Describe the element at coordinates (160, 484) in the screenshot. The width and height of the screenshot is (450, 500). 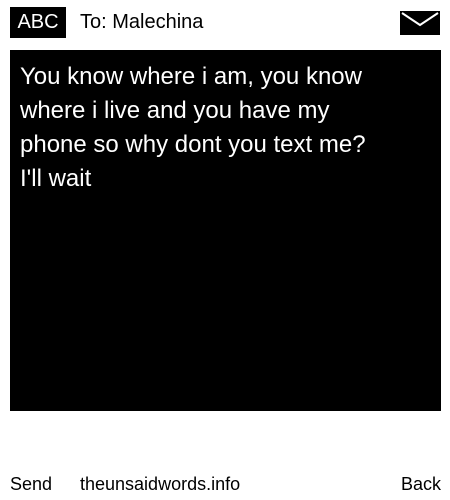
I see `site-label: theunsaidwords.info` at that location.